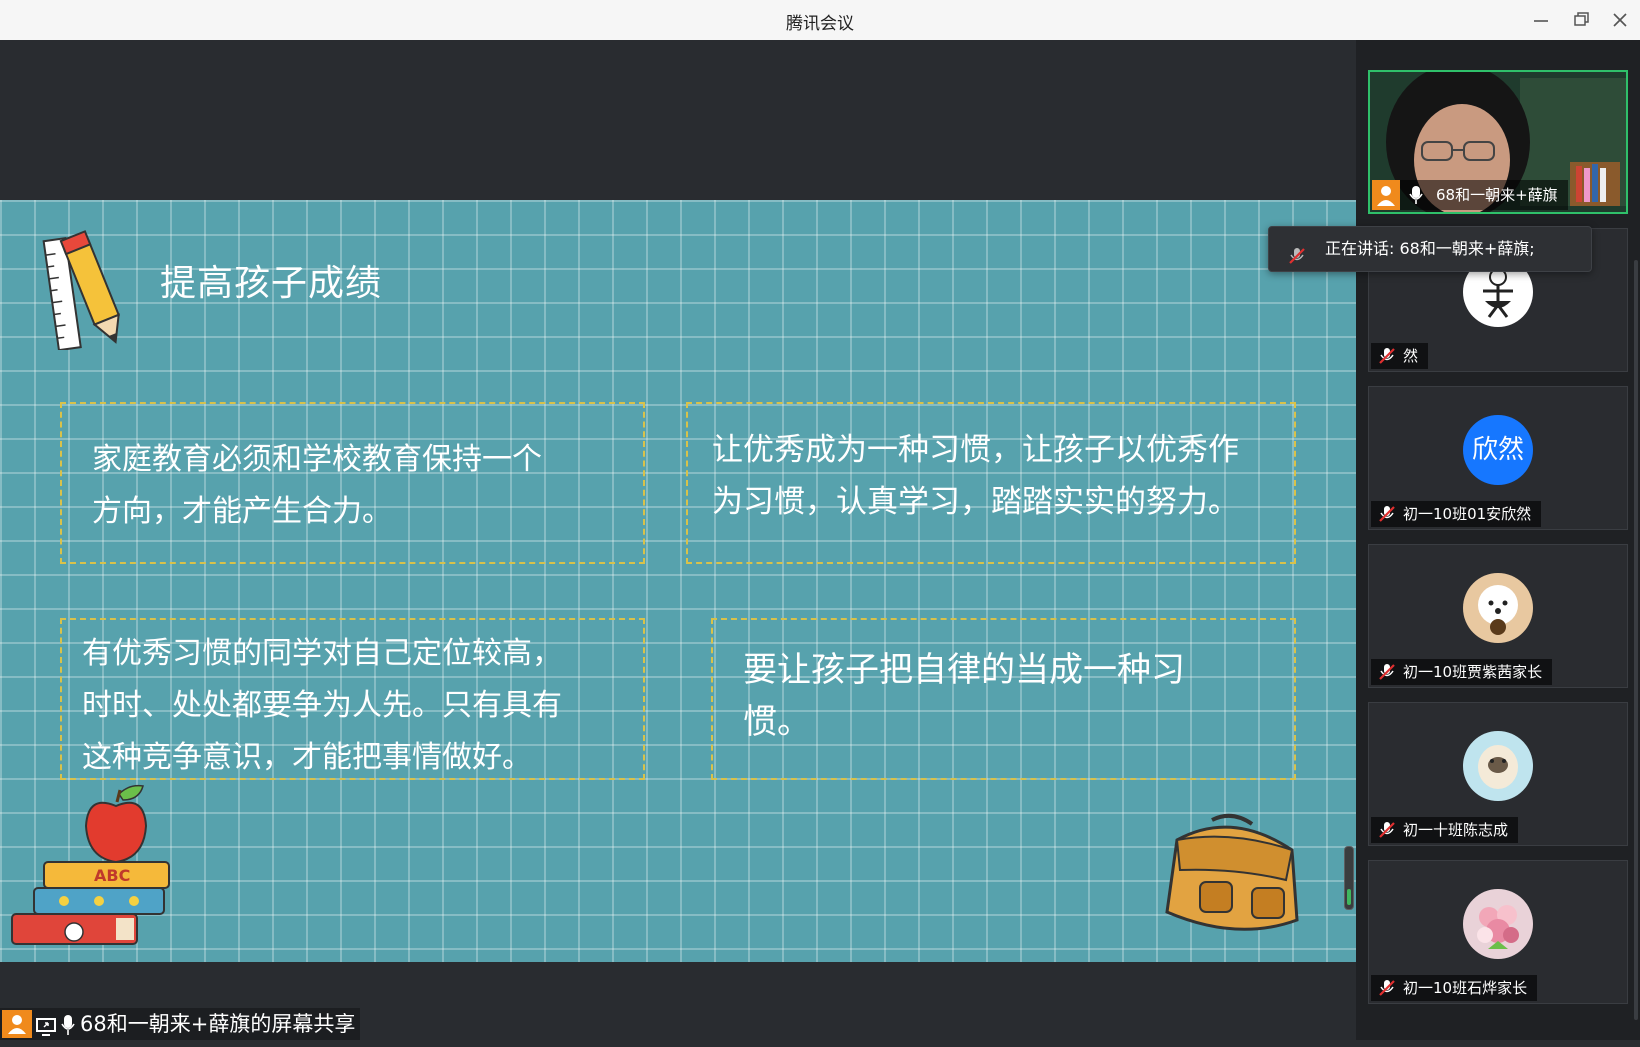  I want to click on text-line: 时时、处处都要争为人先。只有具有, so click(322, 705).